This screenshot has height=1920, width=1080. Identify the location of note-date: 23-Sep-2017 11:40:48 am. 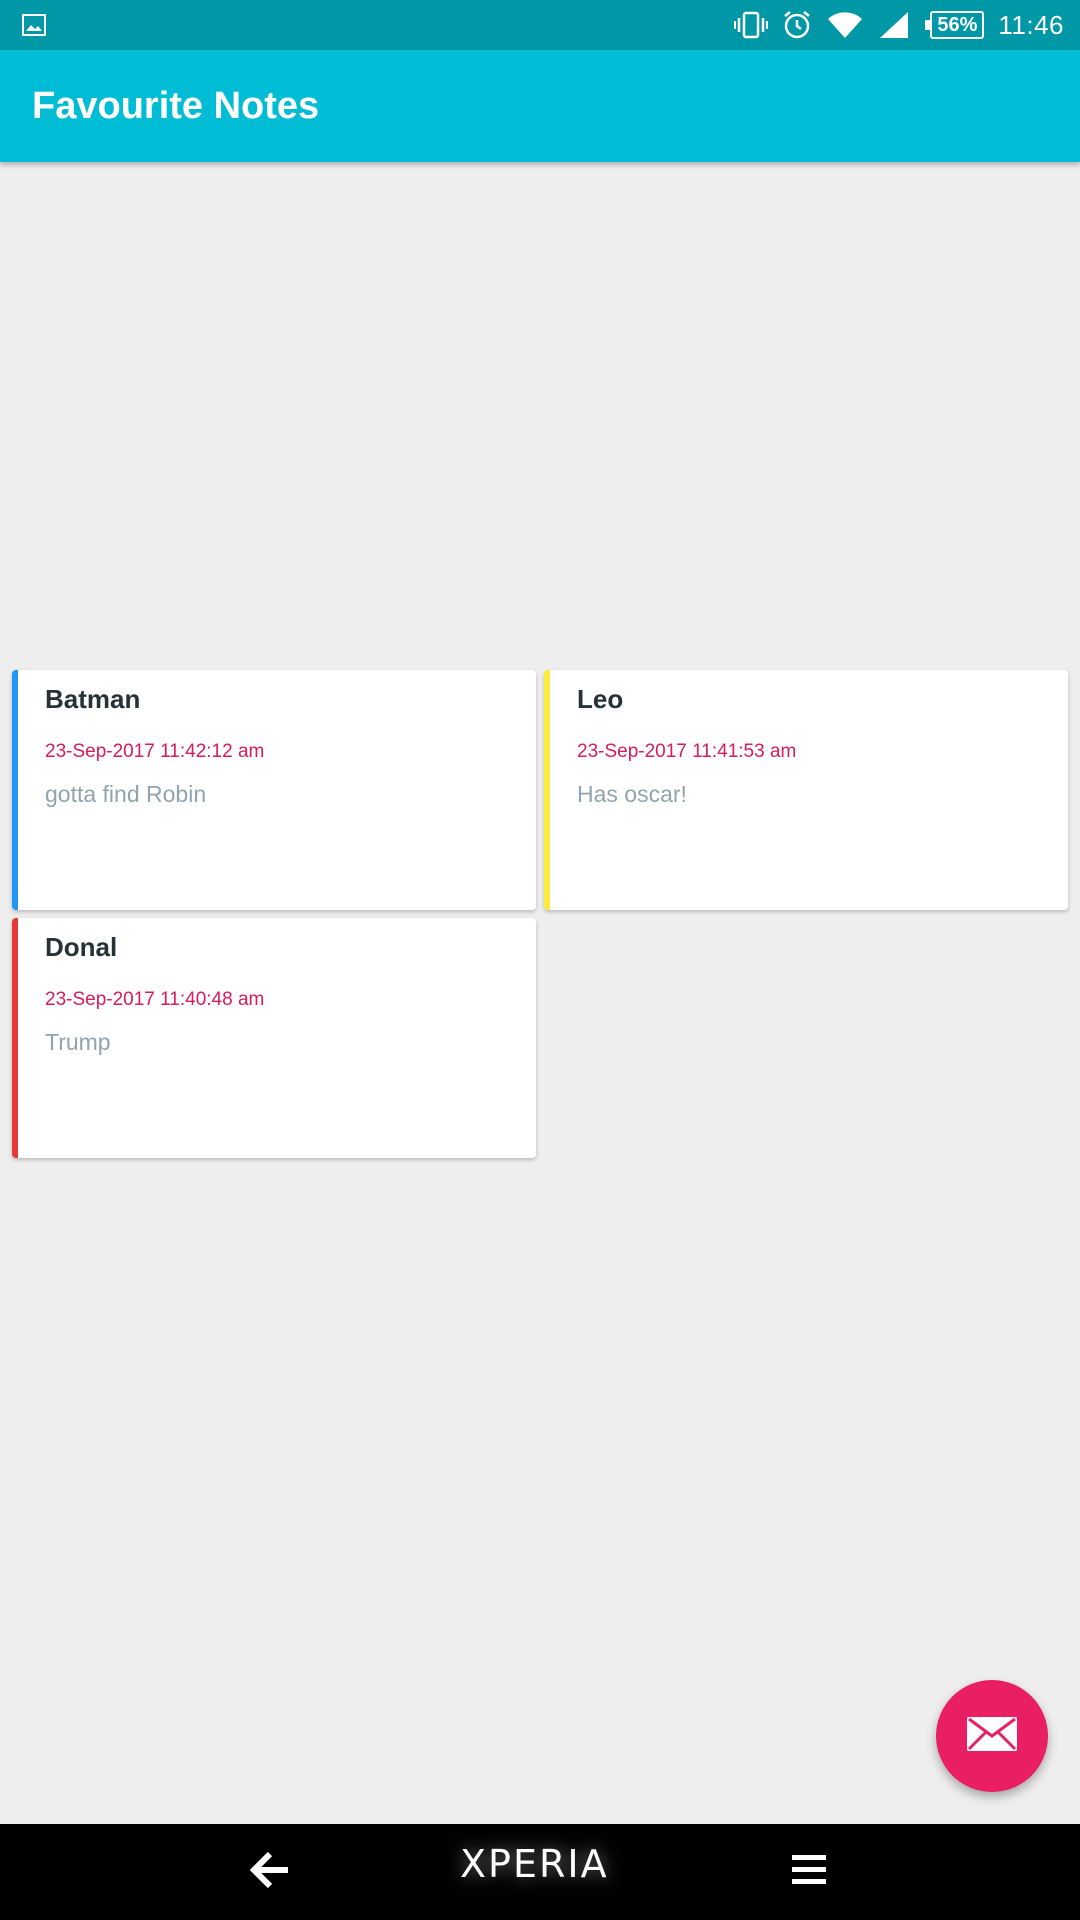
(155, 999).